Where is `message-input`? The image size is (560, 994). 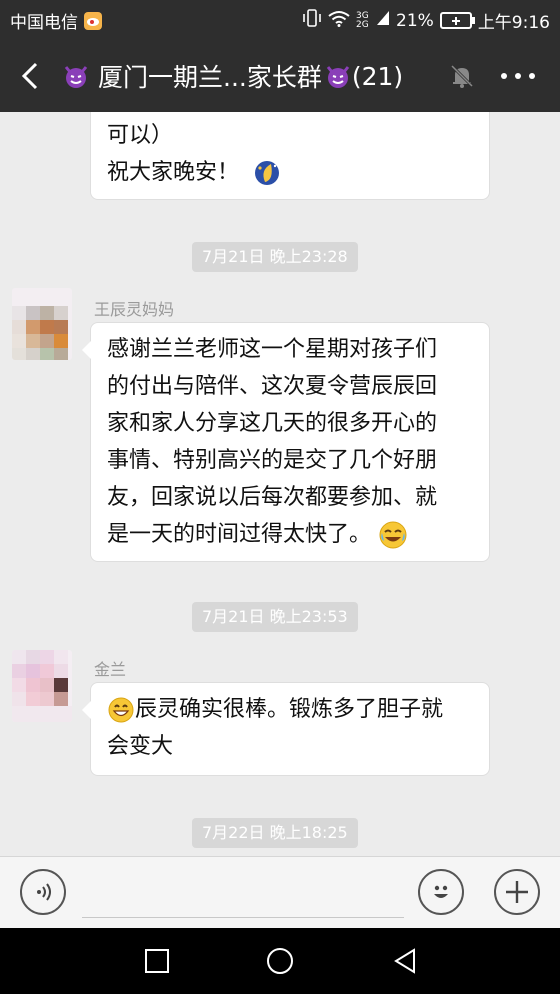
message-input is located at coordinates (243, 917).